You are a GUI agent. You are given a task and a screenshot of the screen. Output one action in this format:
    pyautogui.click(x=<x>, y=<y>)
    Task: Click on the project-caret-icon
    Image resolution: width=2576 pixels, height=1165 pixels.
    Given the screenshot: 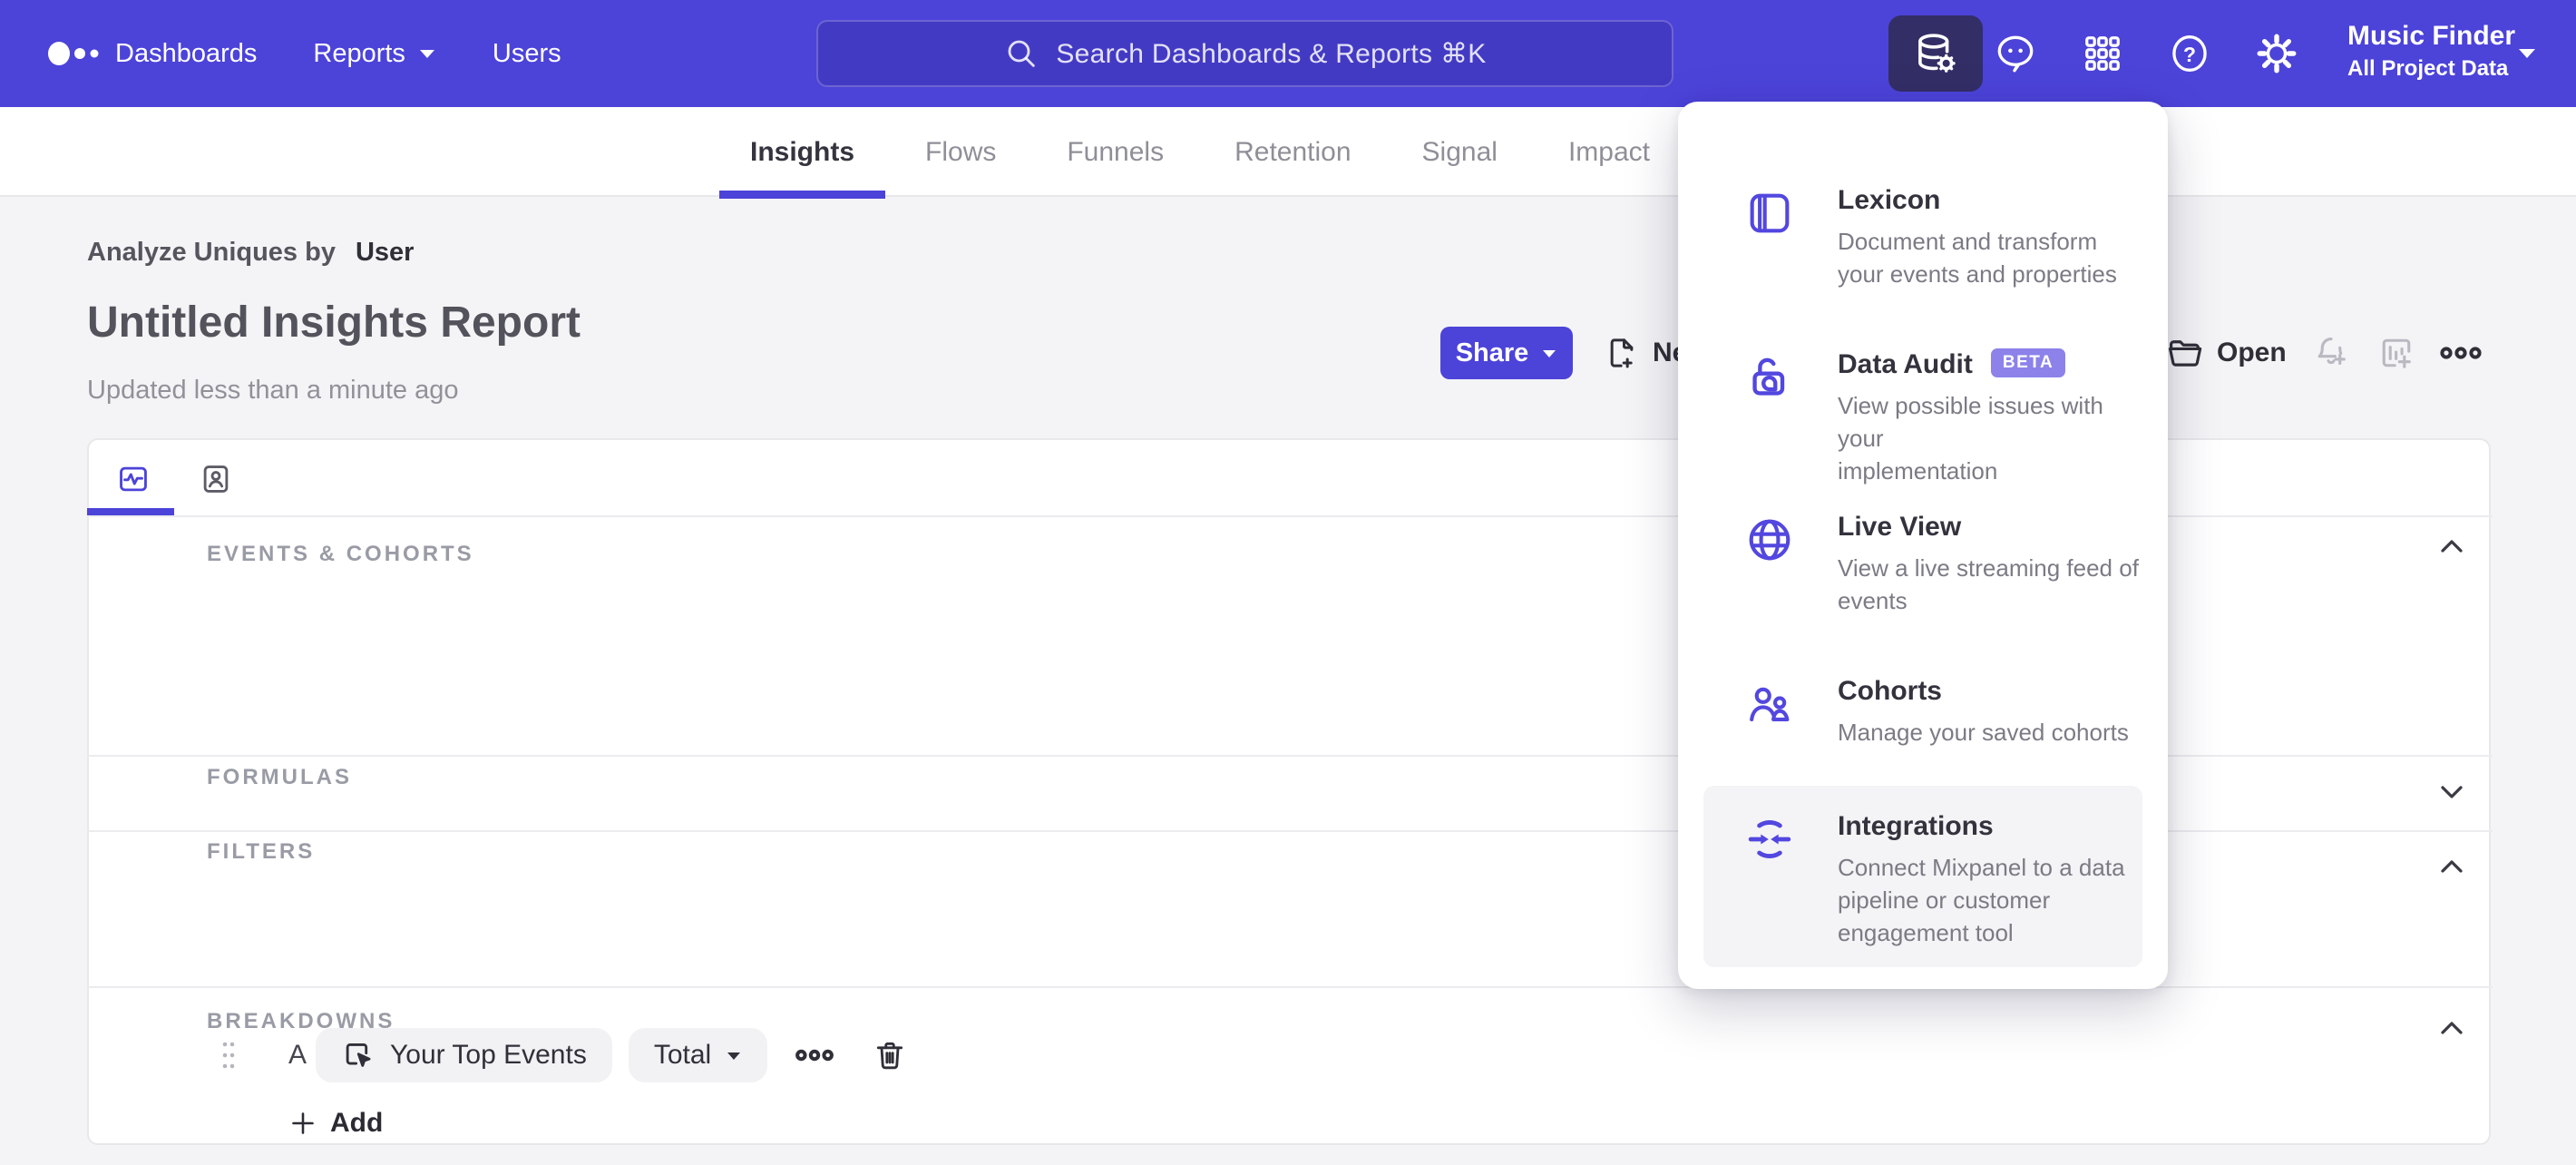 What is the action you would take?
    pyautogui.click(x=2527, y=52)
    